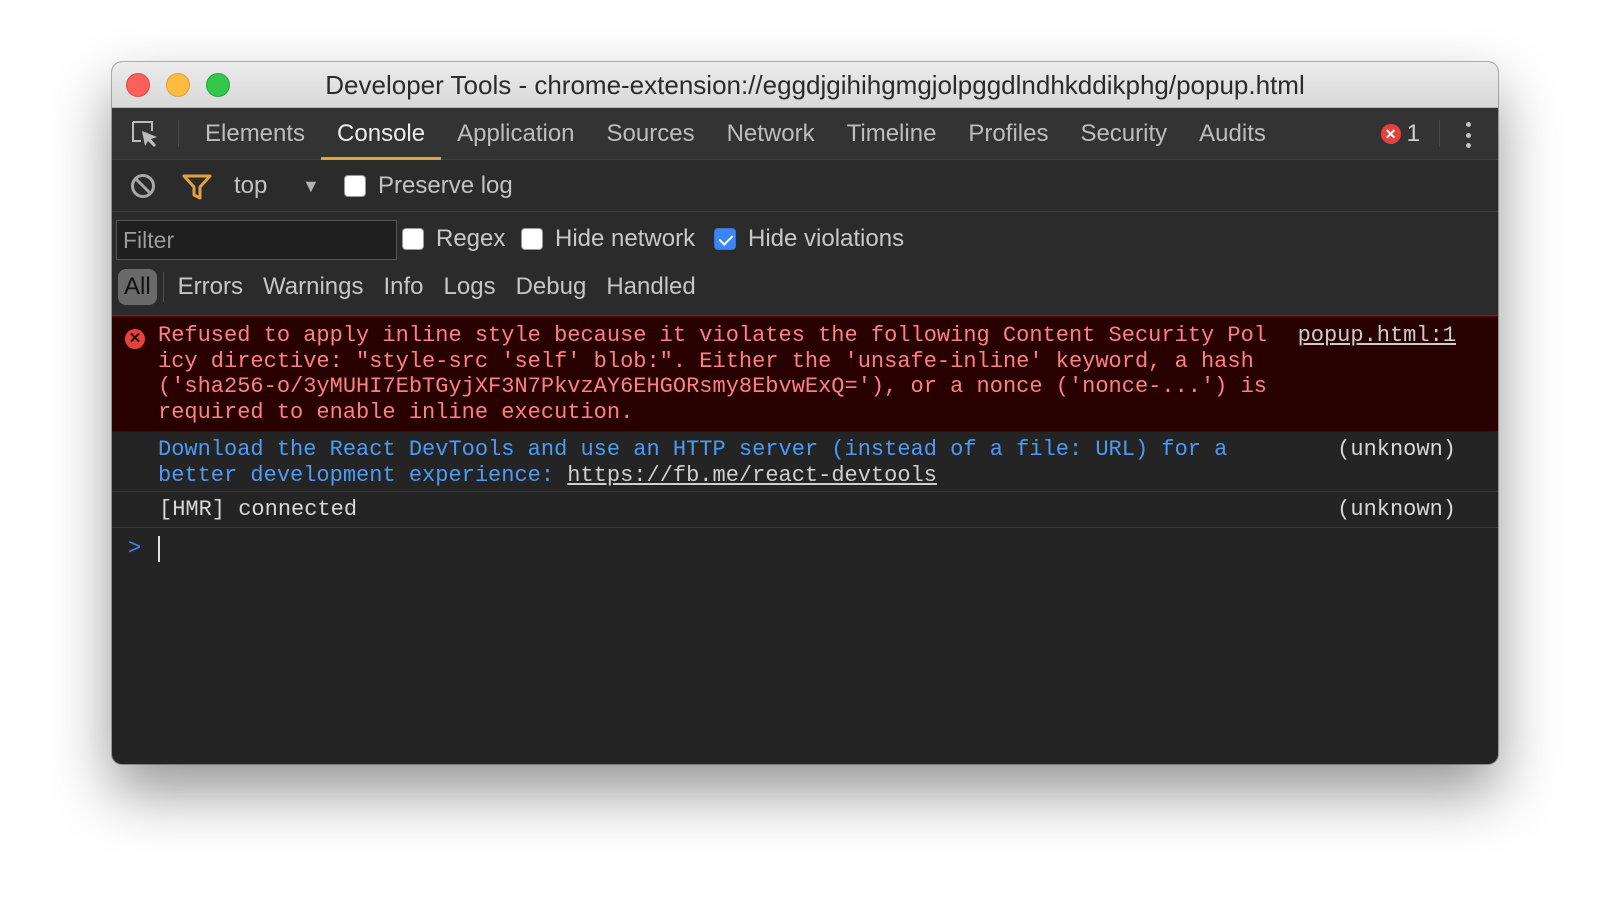 The width and height of the screenshot is (1602, 922). I want to click on inspect-cursor-icon, so click(144, 133).